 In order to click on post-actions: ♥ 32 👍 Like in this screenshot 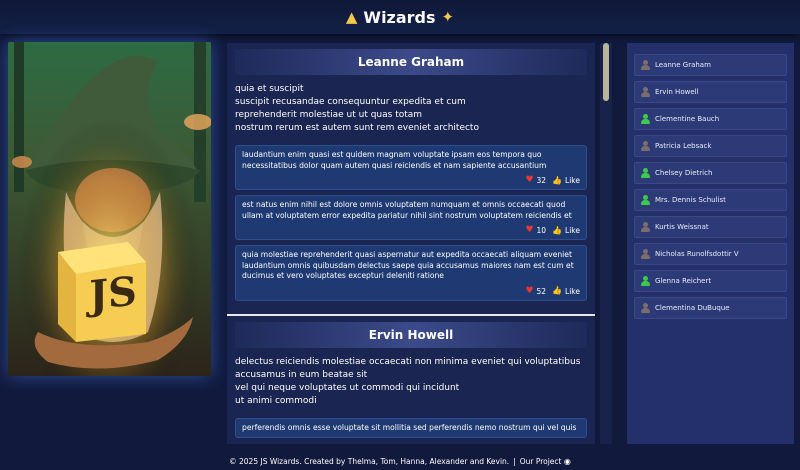, I will do `click(411, 180)`.